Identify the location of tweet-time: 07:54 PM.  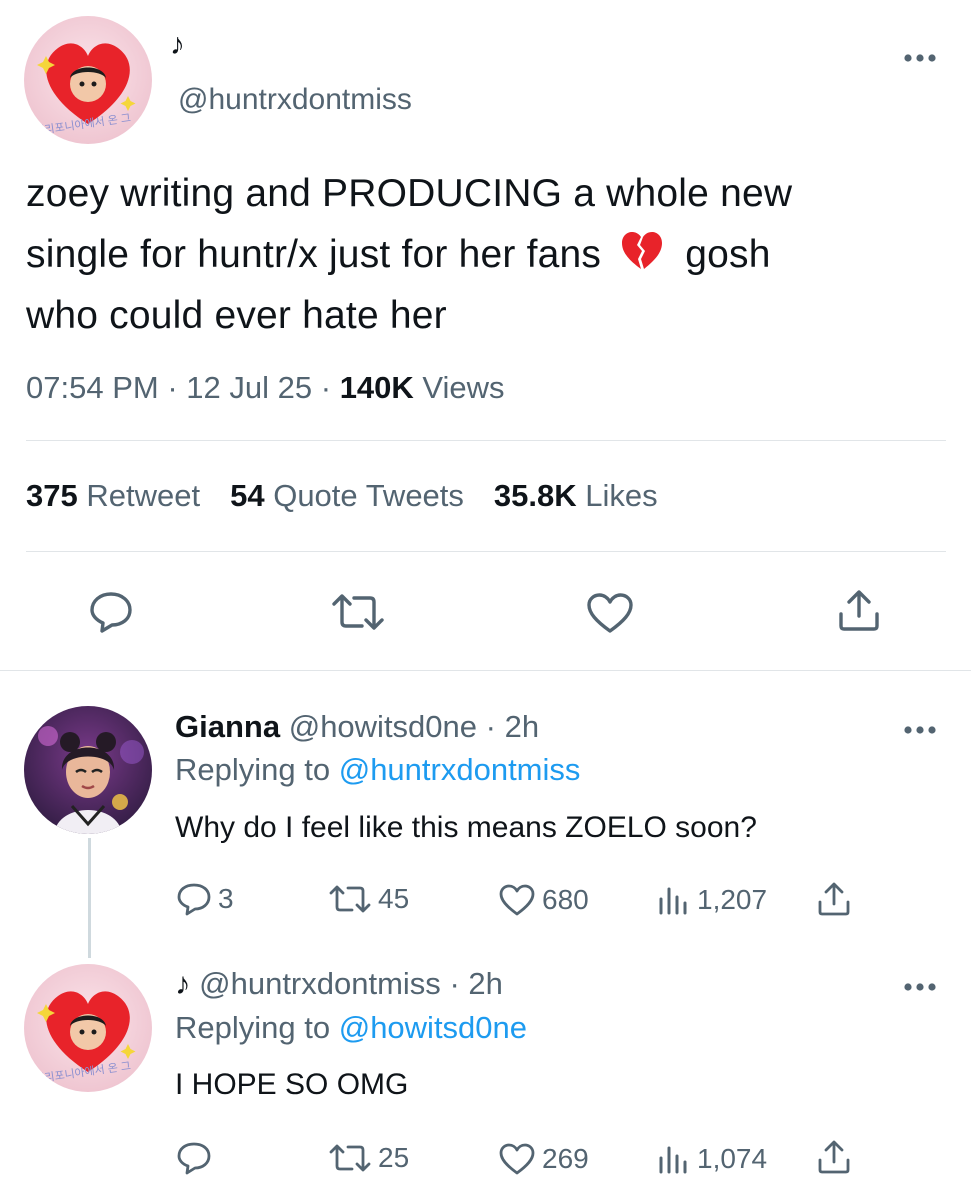
(92, 387).